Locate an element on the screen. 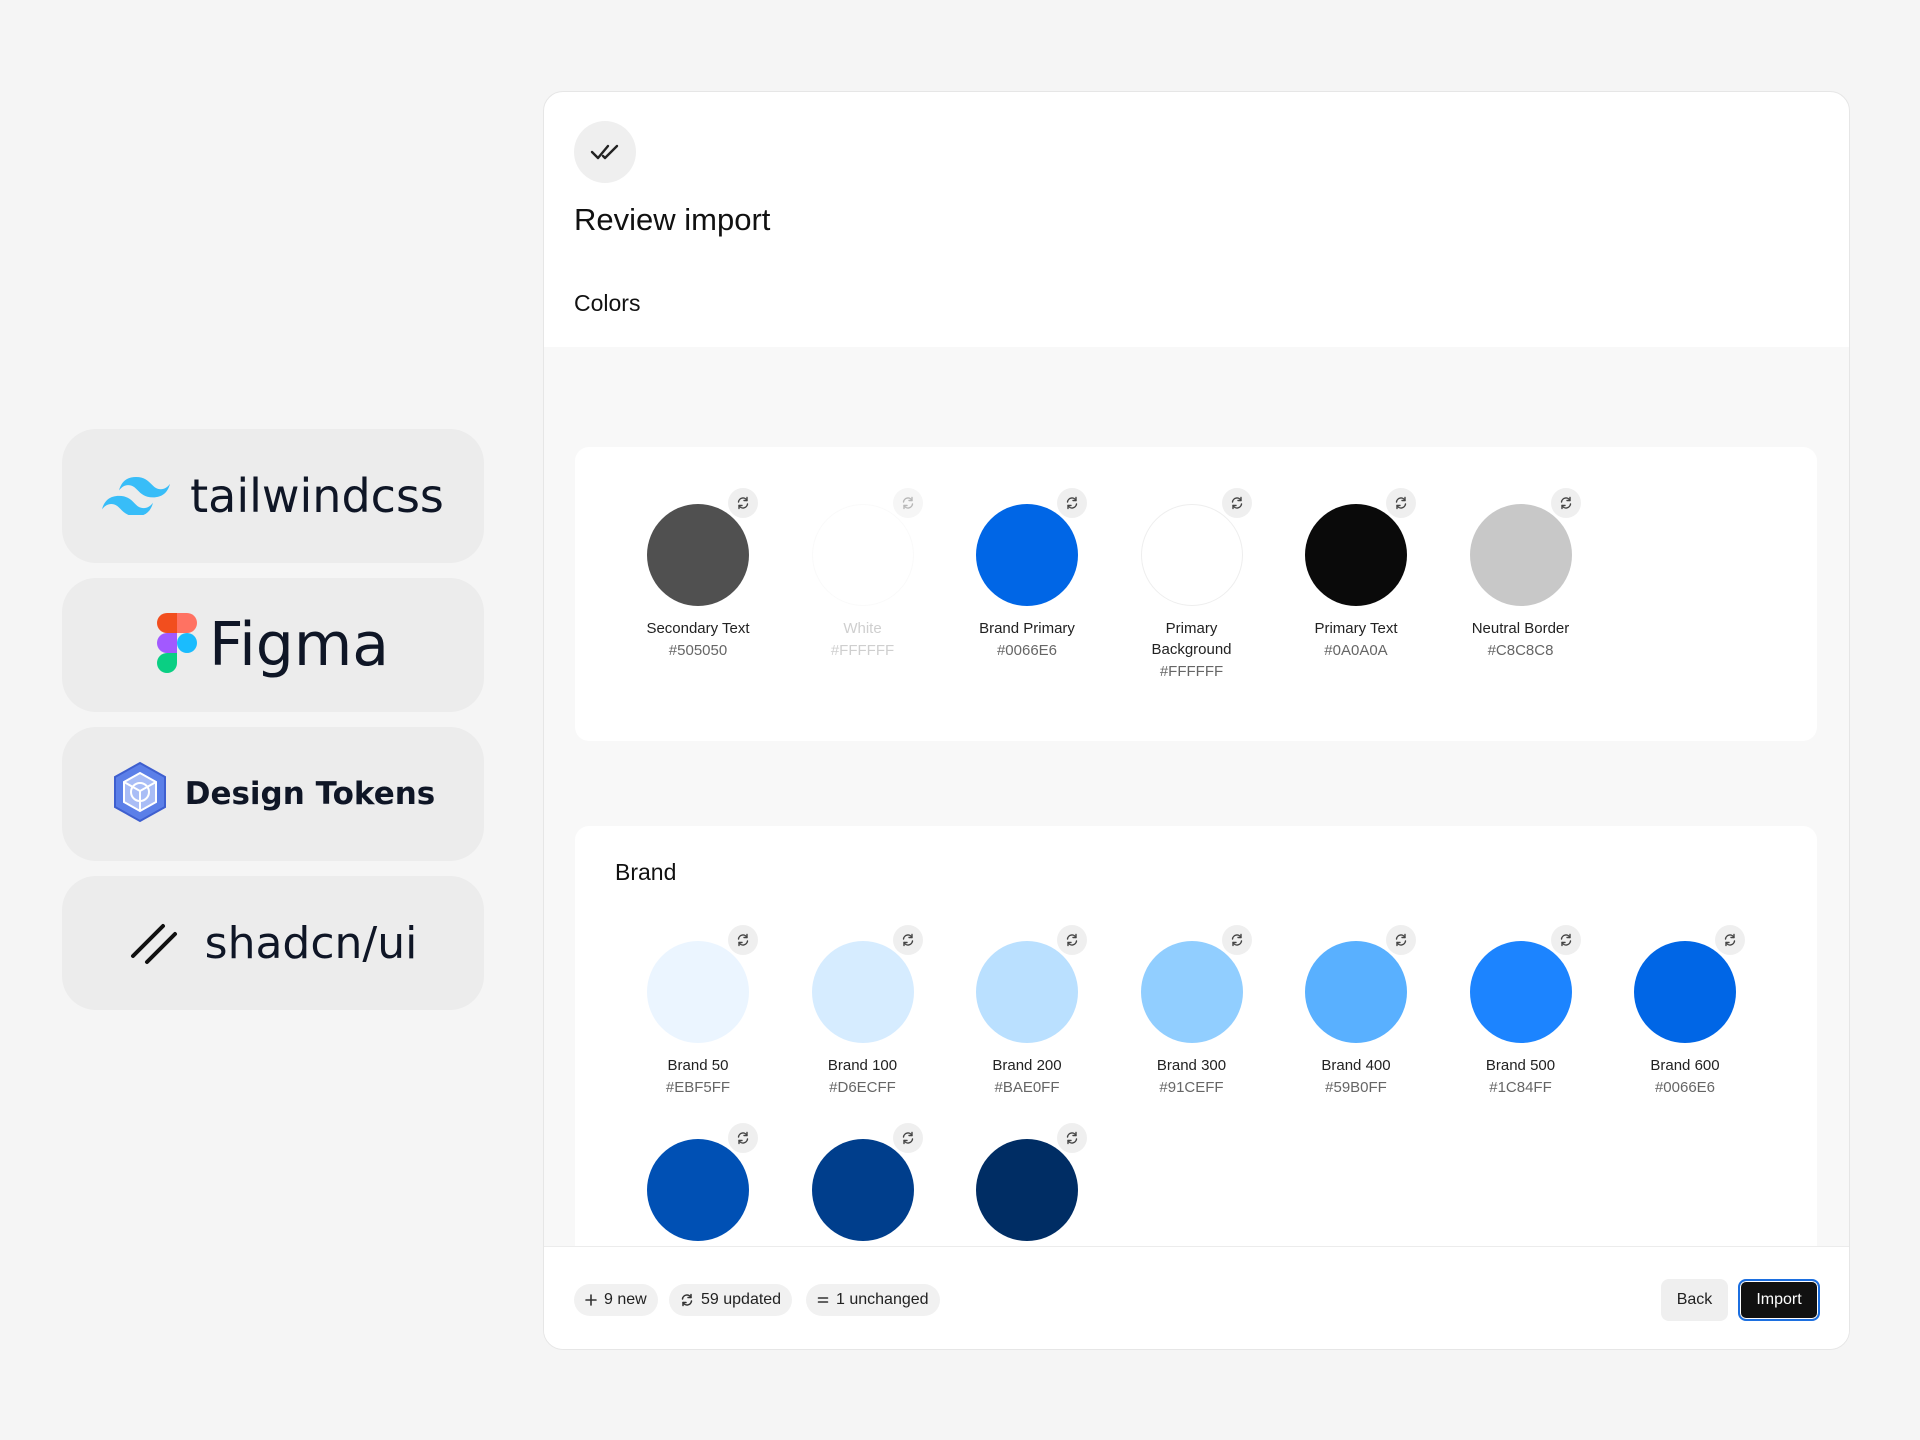 The height and width of the screenshot is (1440, 1920). color-swatch: Brand 400 #59B0FF is located at coordinates (1356, 1011).